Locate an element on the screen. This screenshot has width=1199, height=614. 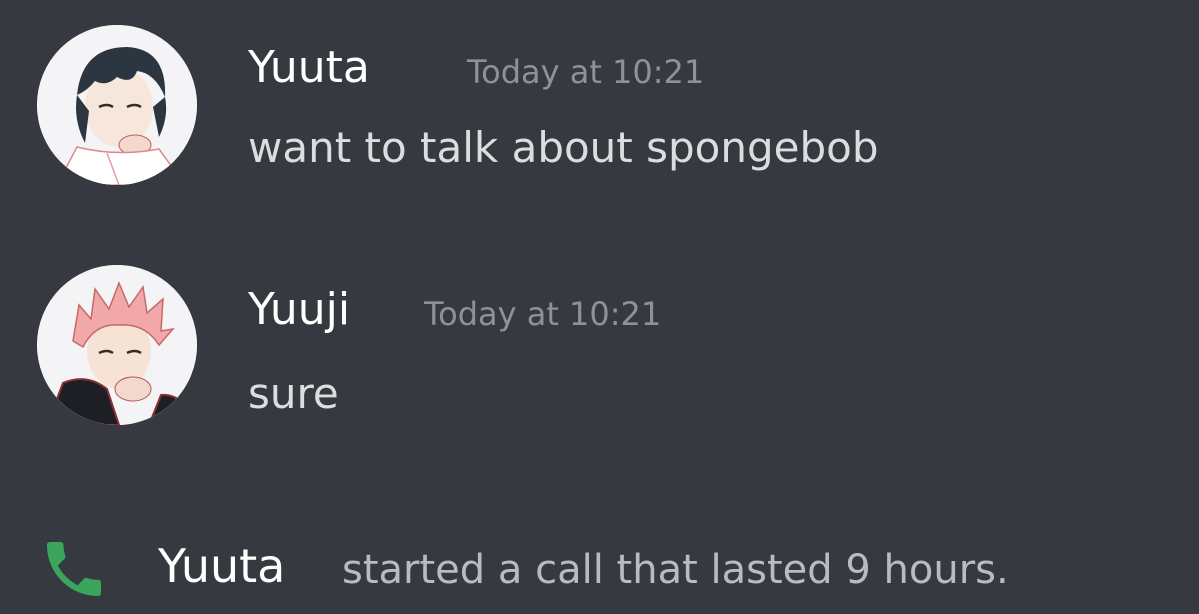
anime-avatar-pink-hair-icon is located at coordinates (117, 345).